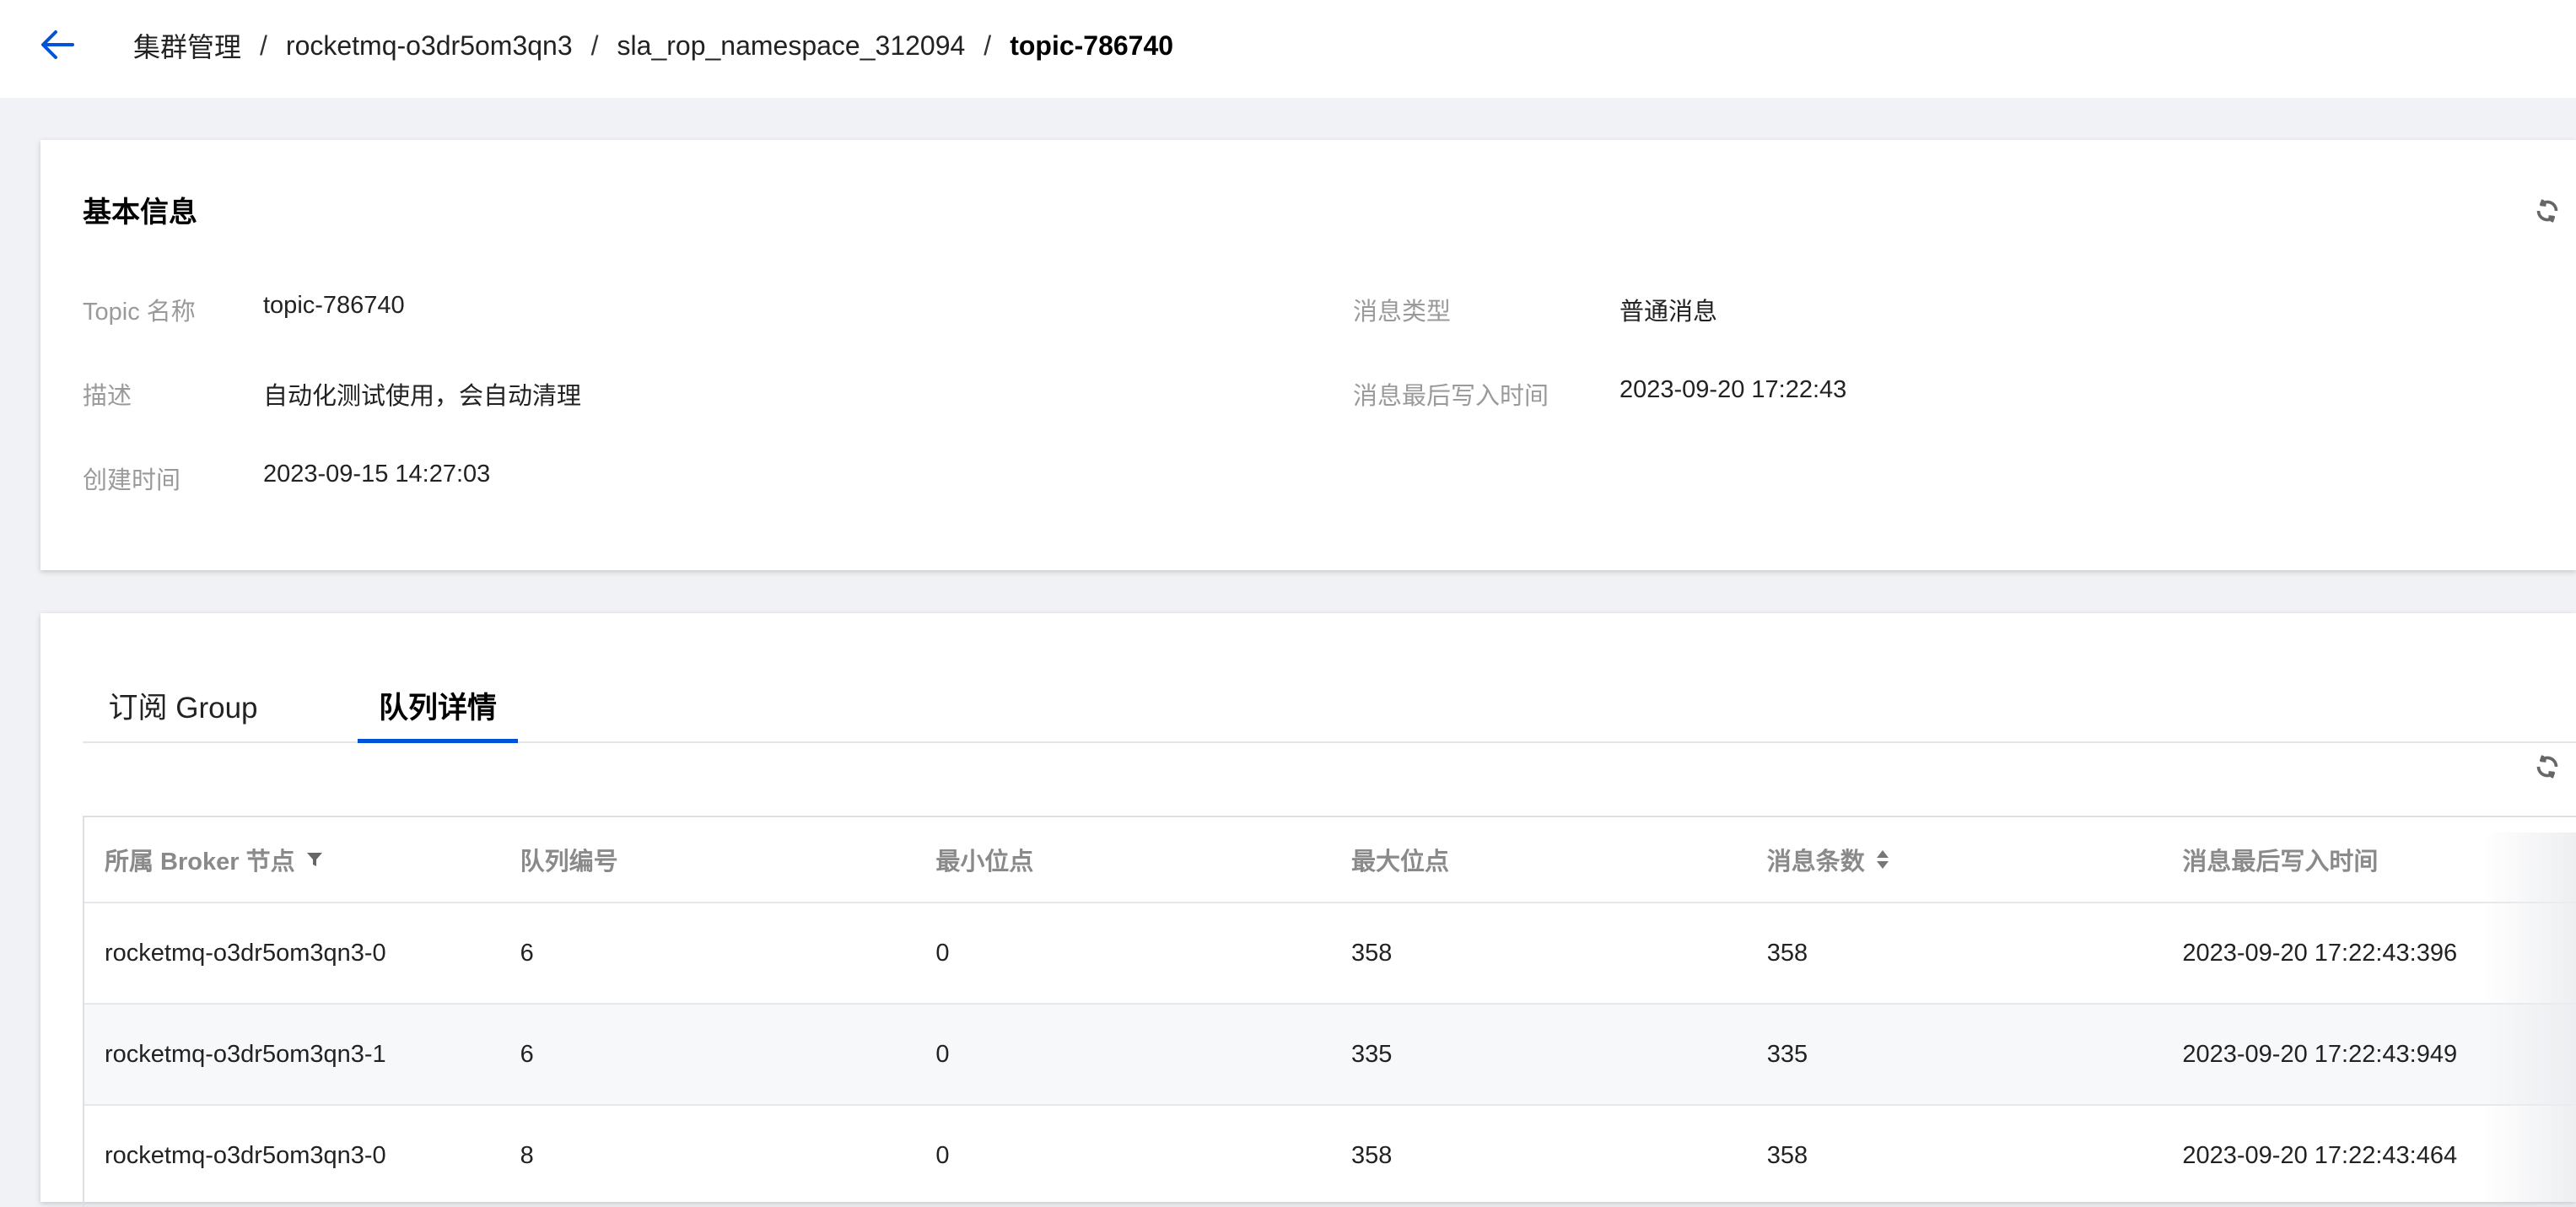 Image resolution: width=2576 pixels, height=1207 pixels. Describe the element at coordinates (1402, 312) in the screenshot. I see `message-type-label: 消息类型` at that location.